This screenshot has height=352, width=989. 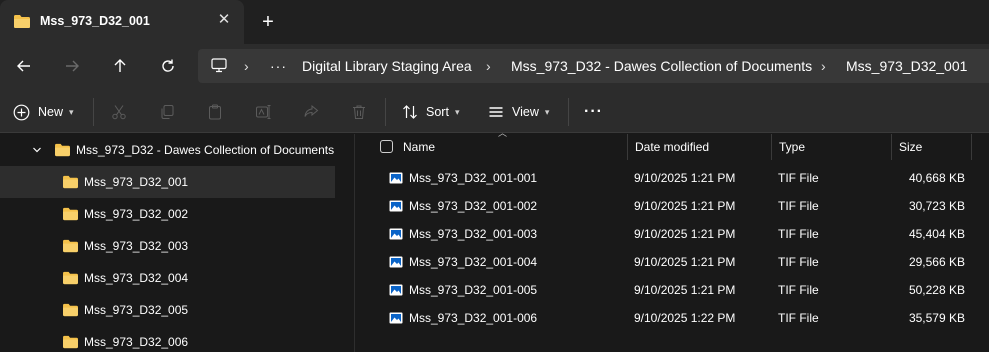 I want to click on column-header-size: Size, so click(x=910, y=147).